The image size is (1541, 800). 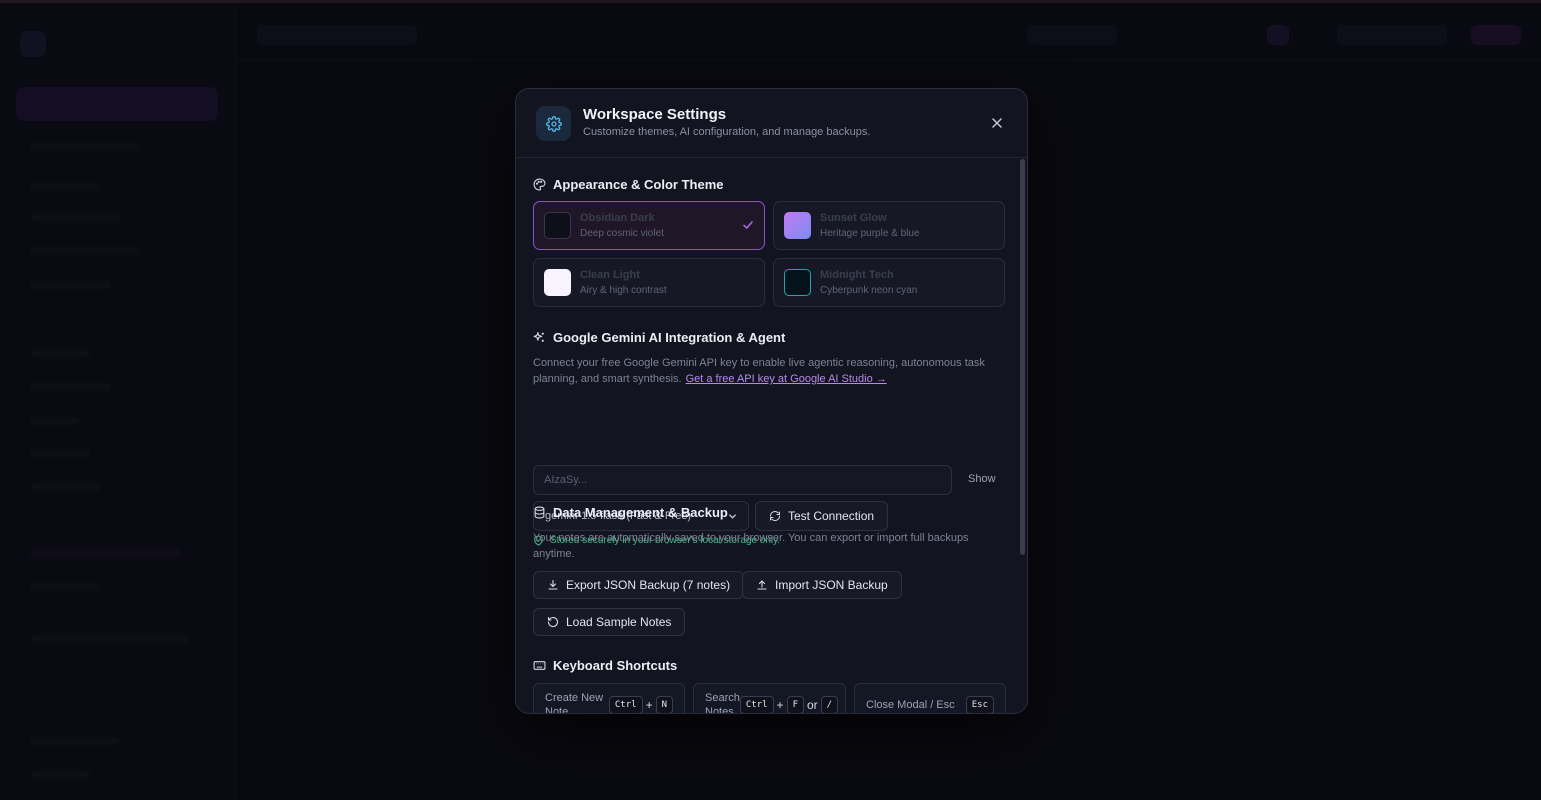 What do you see at coordinates (748, 225) in the screenshot?
I see `check-icon` at bounding box center [748, 225].